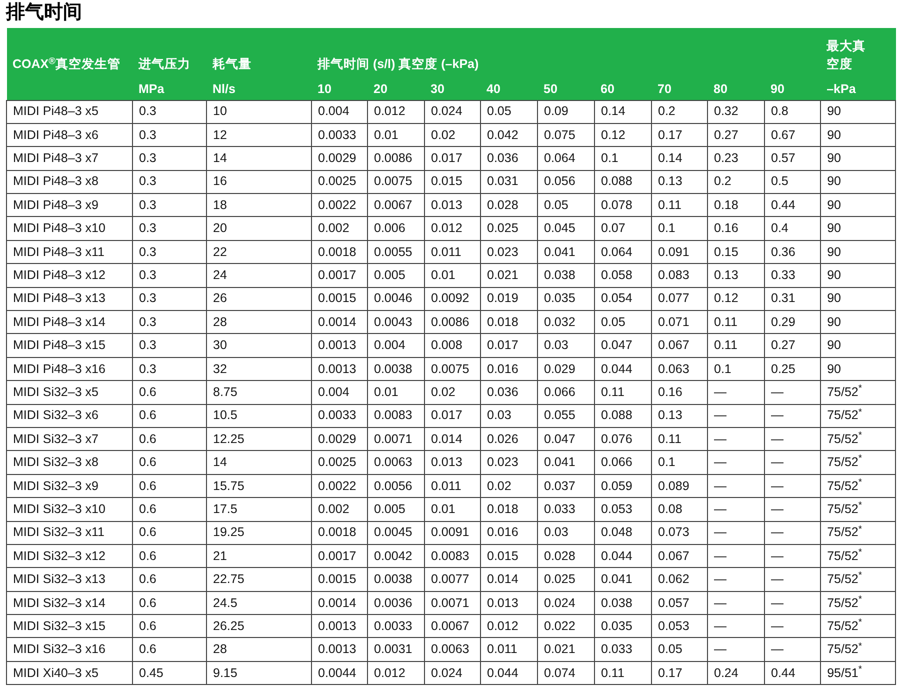 The height and width of the screenshot is (687, 900). Describe the element at coordinates (560, 673) in the screenshot. I see `table-cell-text: 0.074` at that location.